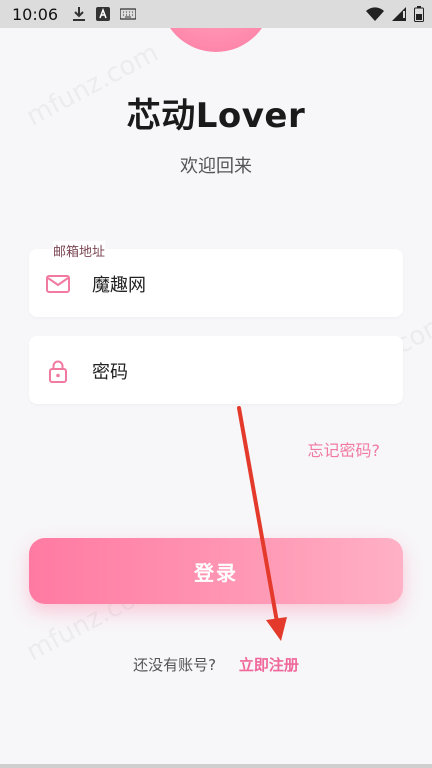 The width and height of the screenshot is (432, 768). Describe the element at coordinates (216, 766) in the screenshot. I see `nav-bar` at that location.